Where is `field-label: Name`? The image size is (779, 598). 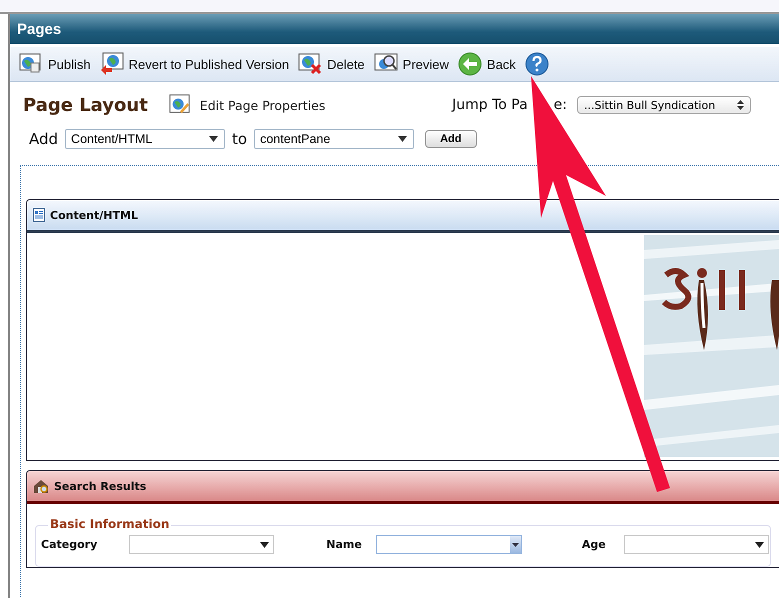 field-label: Name is located at coordinates (344, 544).